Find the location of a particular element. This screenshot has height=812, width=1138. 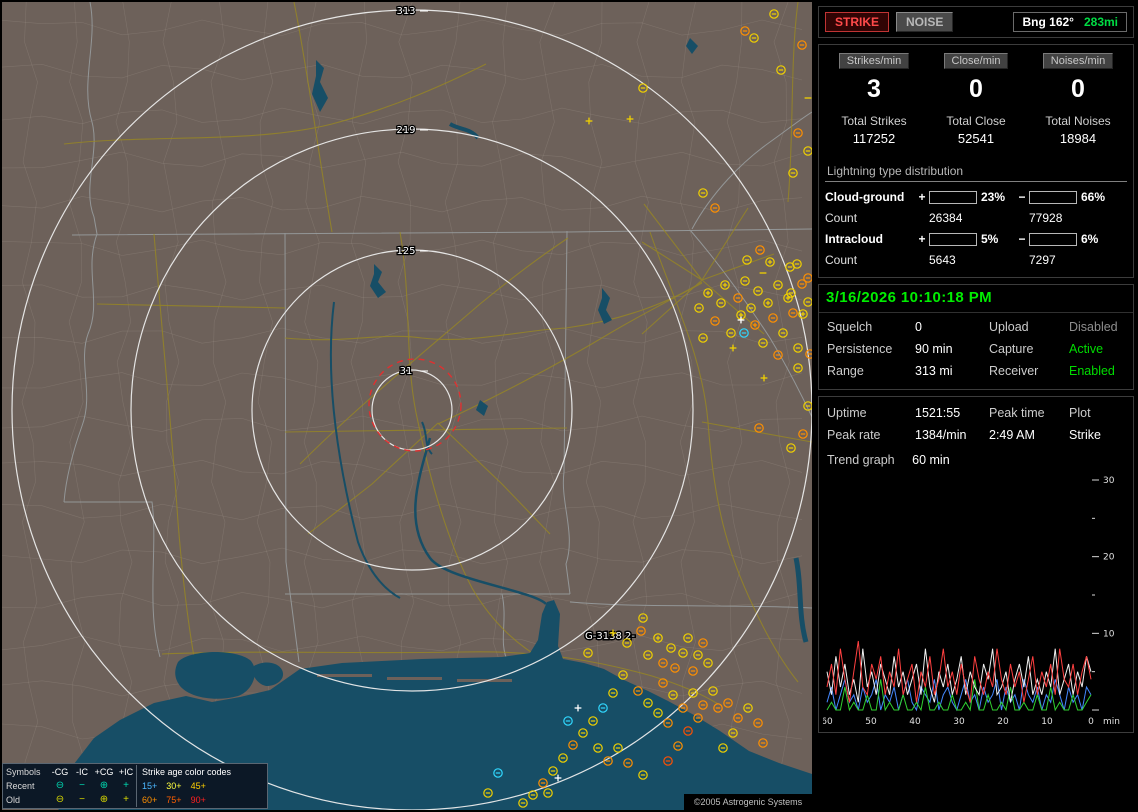

capture-label: Capture is located at coordinates (1011, 349).